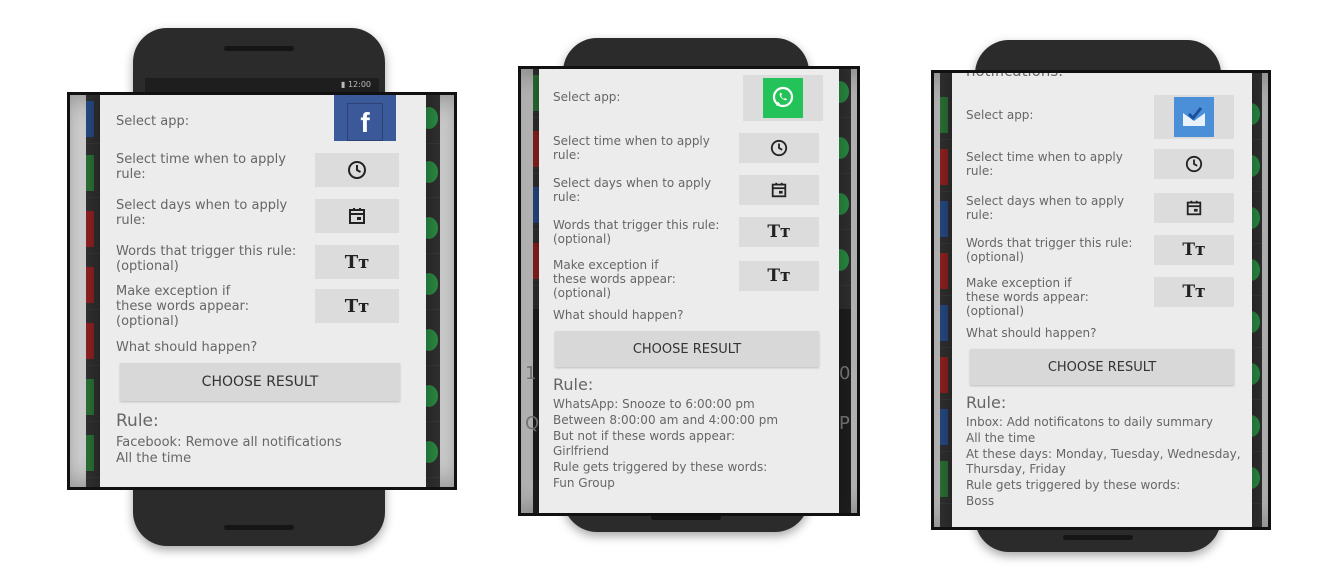  Describe the element at coordinates (365, 122) in the screenshot. I see `facebook-logo: f` at that location.